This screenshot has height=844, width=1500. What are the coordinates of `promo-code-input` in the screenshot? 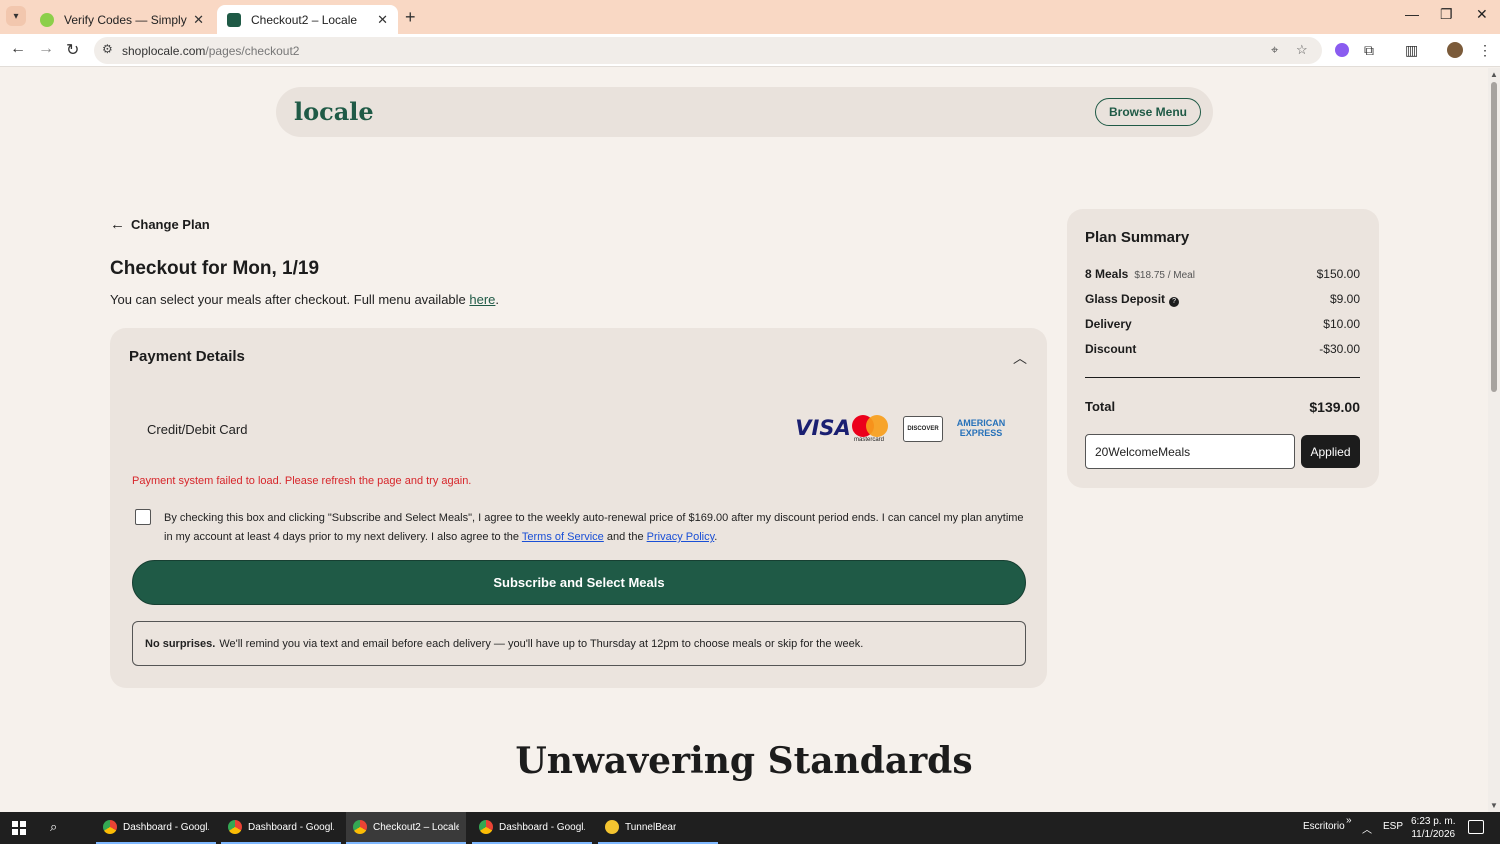 It's located at (1190, 451).